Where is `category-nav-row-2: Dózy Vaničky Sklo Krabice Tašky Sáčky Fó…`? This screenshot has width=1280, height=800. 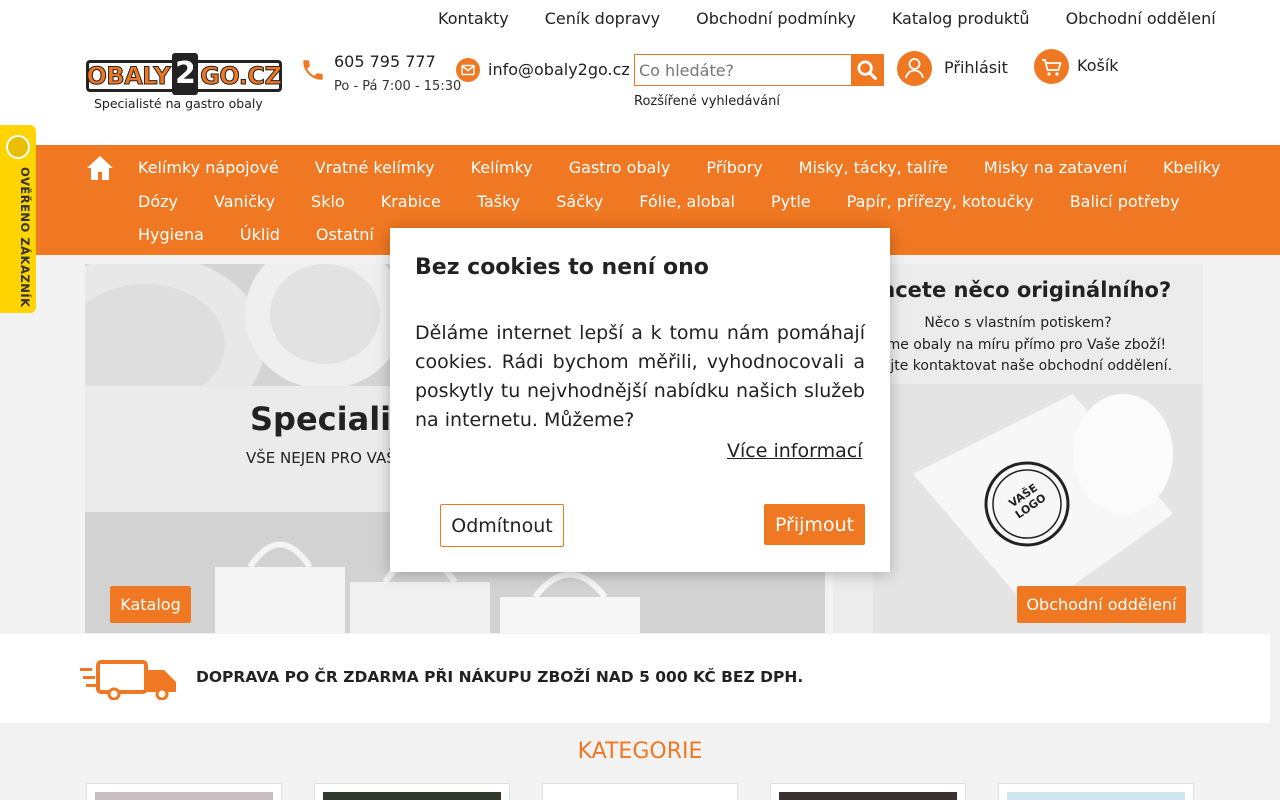
category-nav-row-2: Dózy Vaničky Sklo Krabice Tašky Sáčky Fó… is located at coordinates (677, 201).